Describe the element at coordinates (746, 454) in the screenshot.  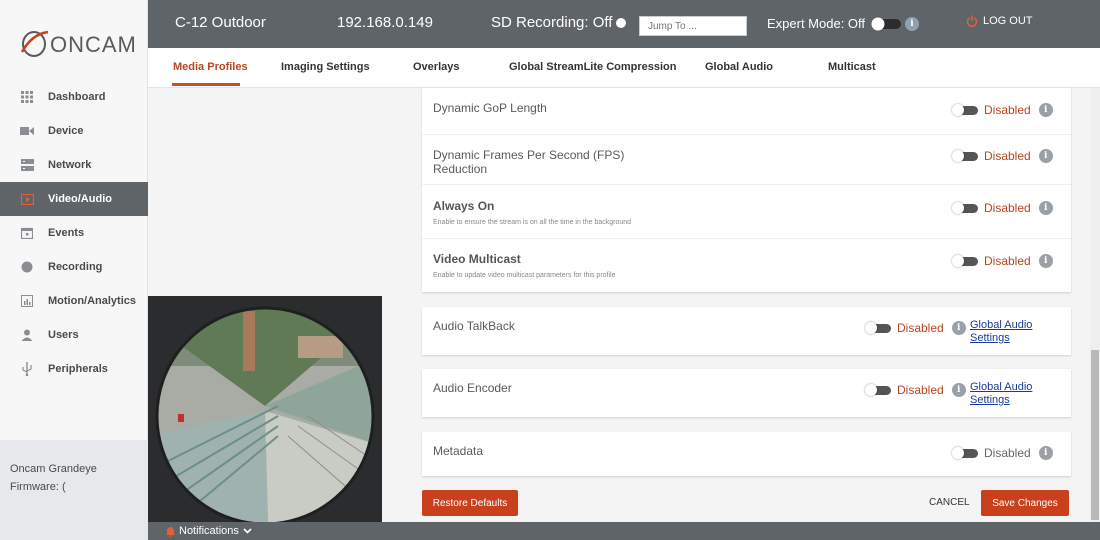
I see `metadata-card: Metadata Disabled i` at that location.